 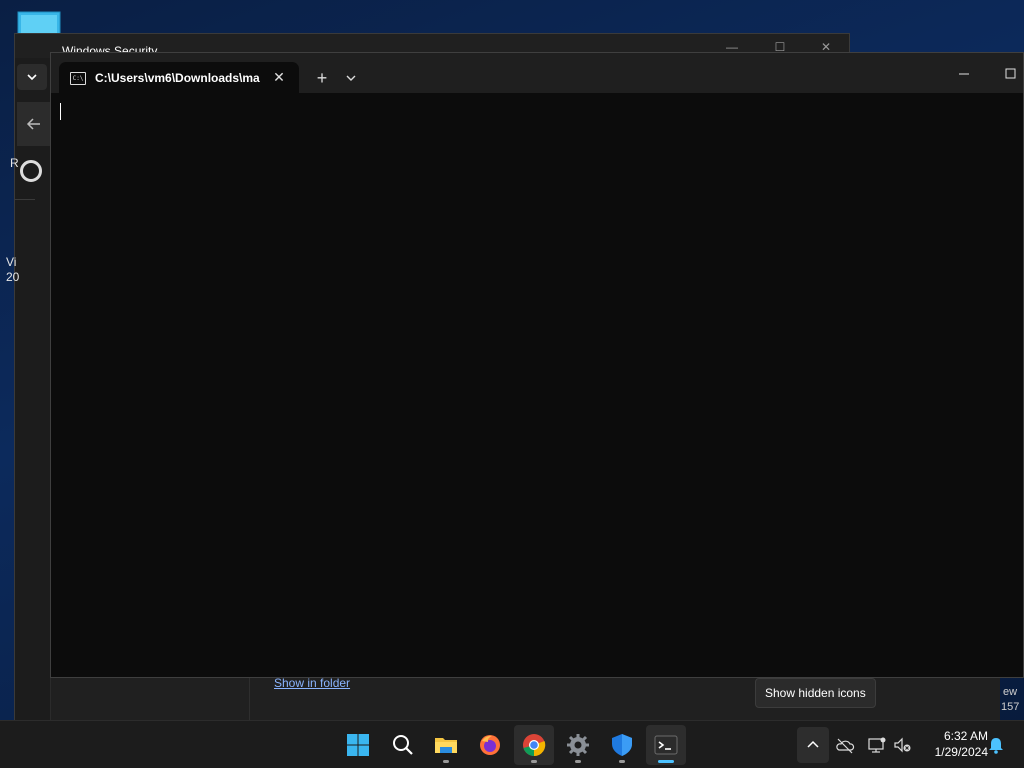 I want to click on shield-icon, so click(x=622, y=745).